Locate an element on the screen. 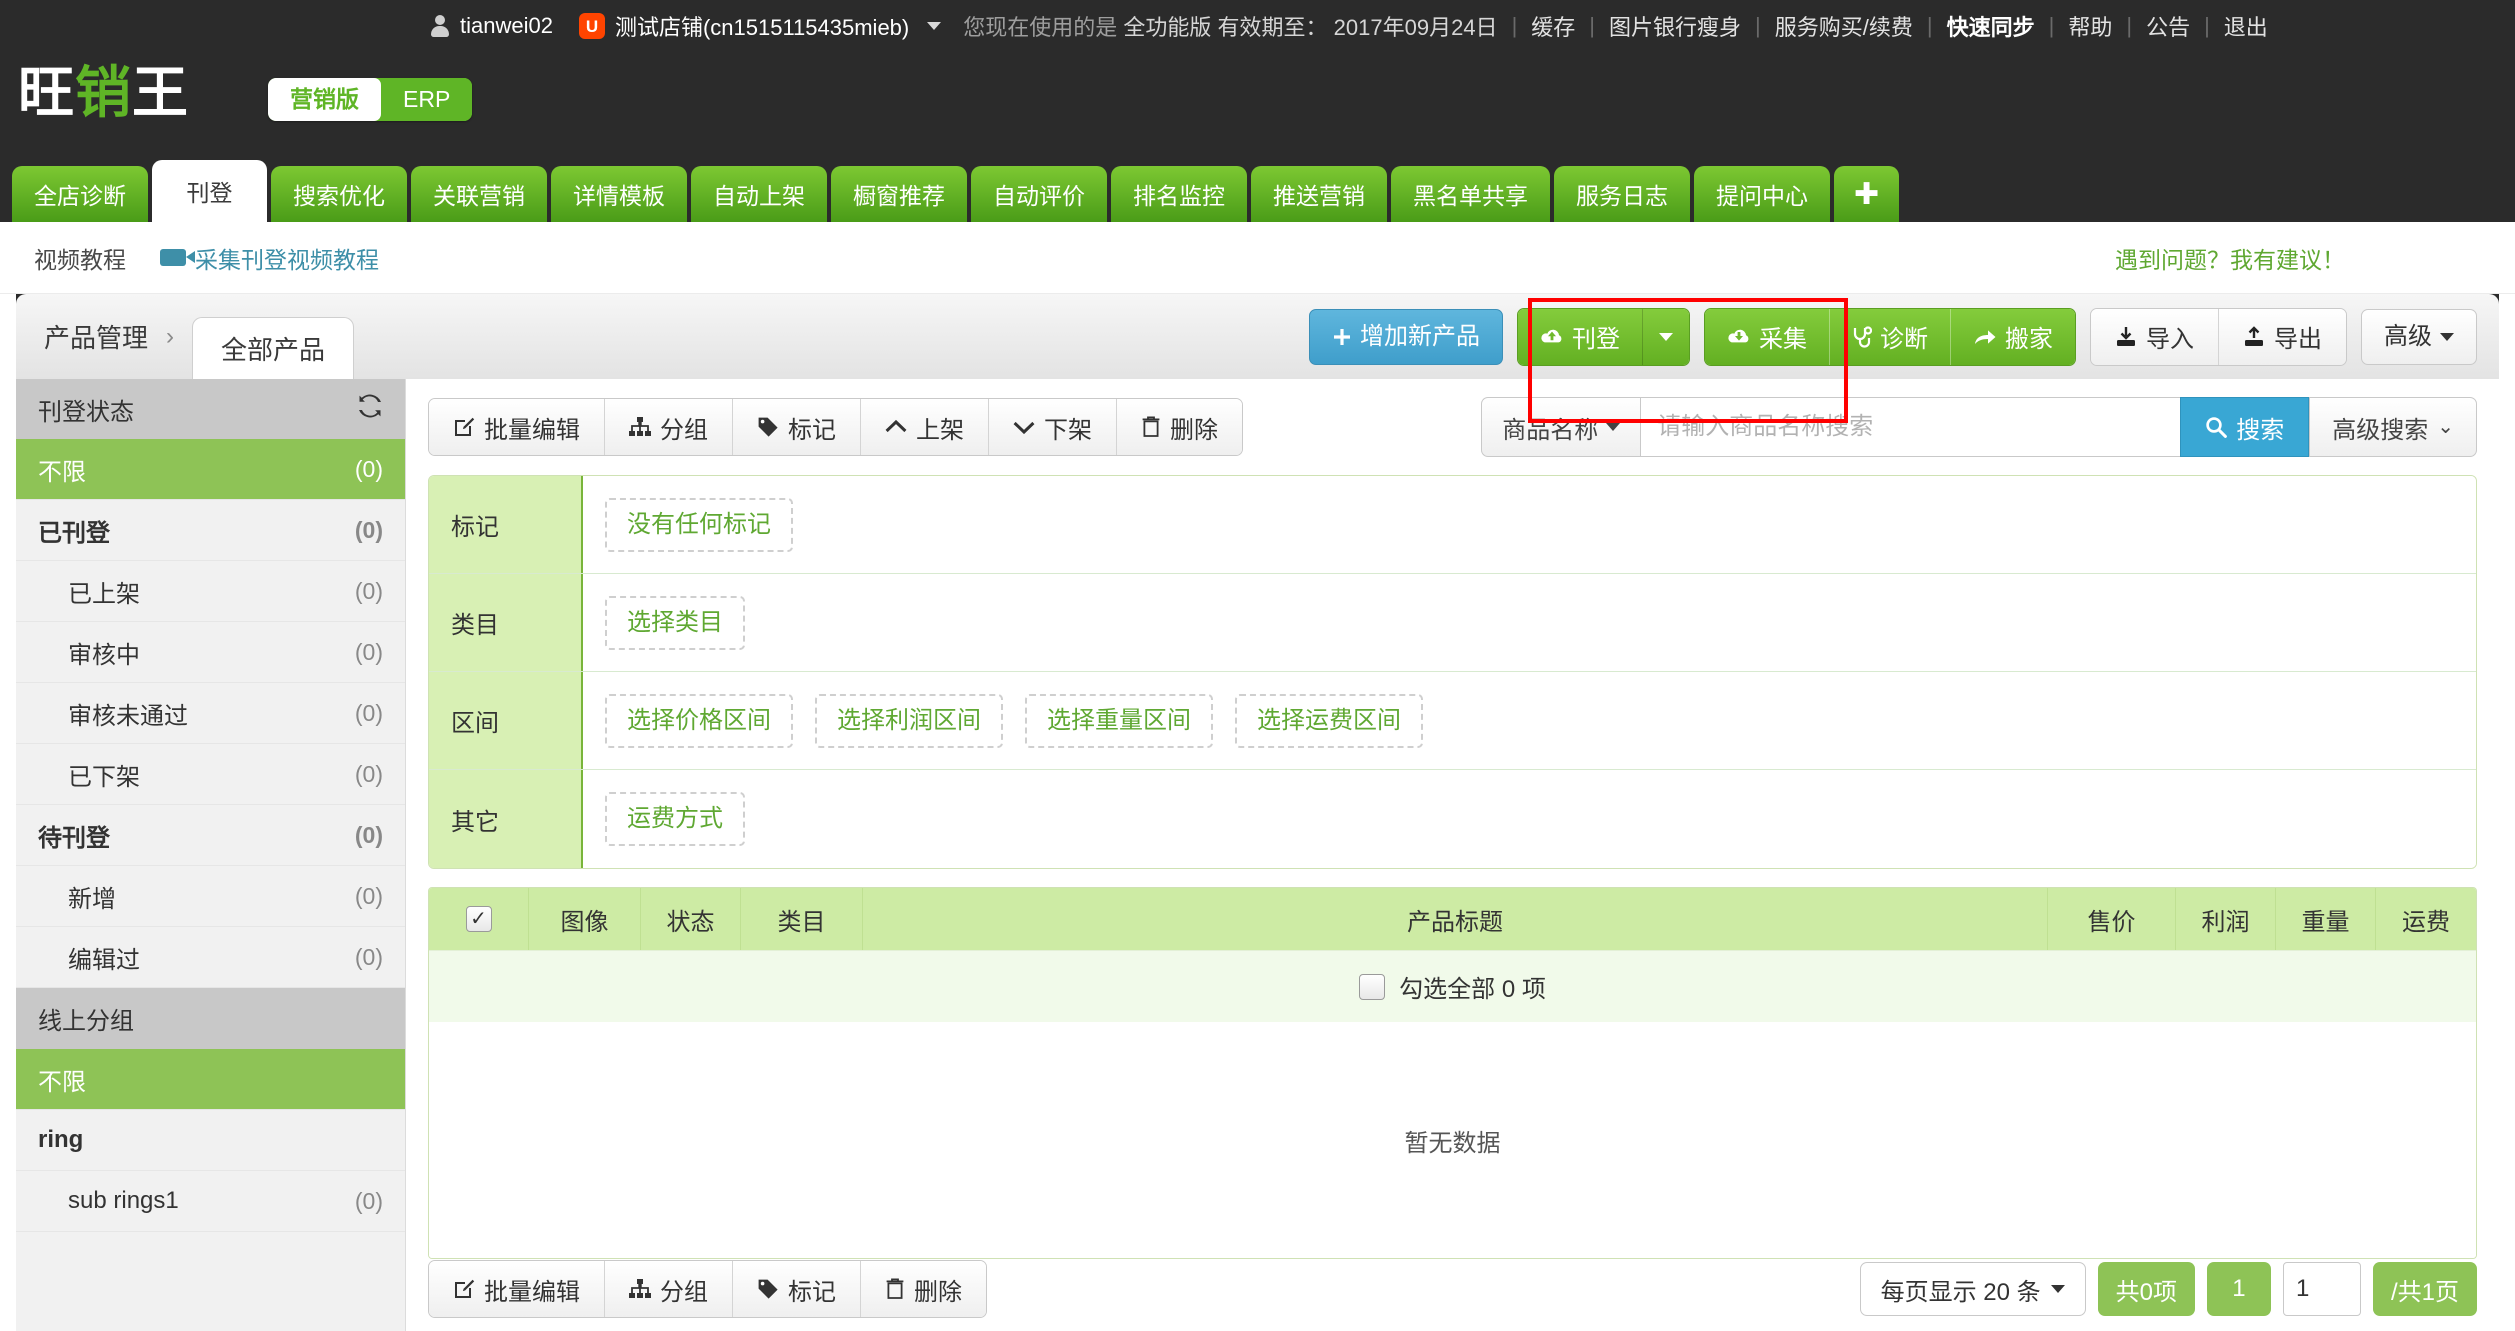  topbar-link-logout: 退出 is located at coordinates (2246, 26).